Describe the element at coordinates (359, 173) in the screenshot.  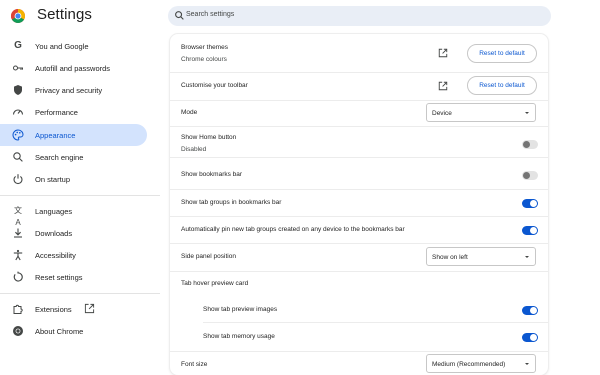
I see `bookmarks-bar-row: Show bookmarks bar` at that location.